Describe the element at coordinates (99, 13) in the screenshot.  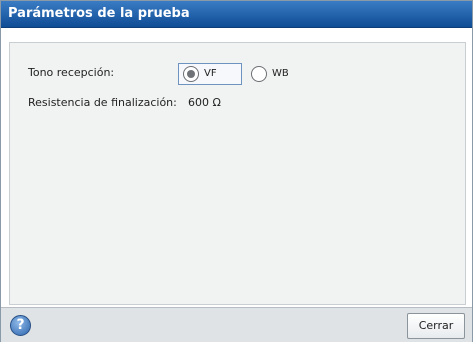
I see `dialog-title: Parámetros de la prueba` at that location.